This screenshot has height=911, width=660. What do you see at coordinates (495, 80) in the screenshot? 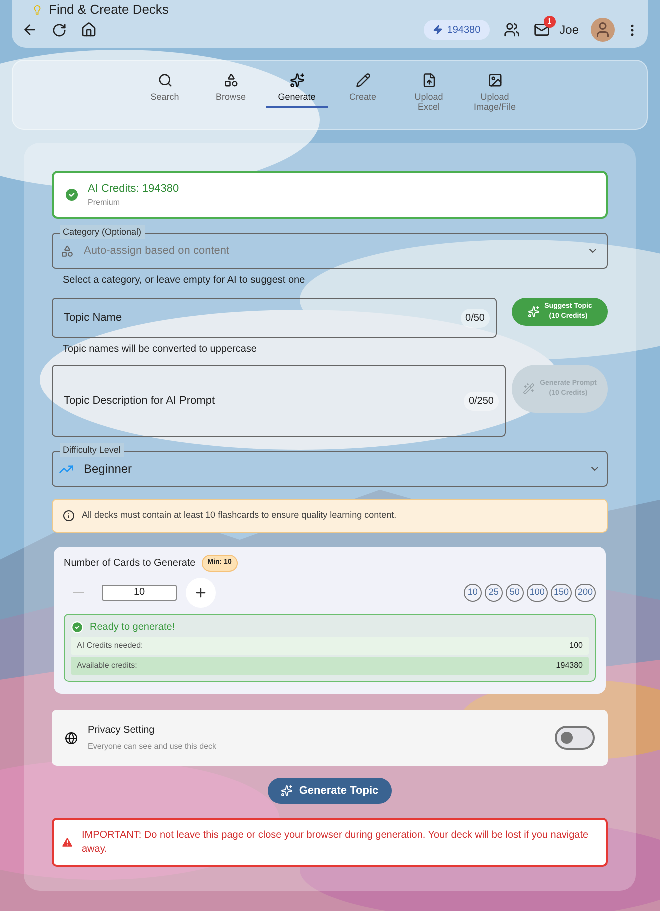
I see `image-icon` at bounding box center [495, 80].